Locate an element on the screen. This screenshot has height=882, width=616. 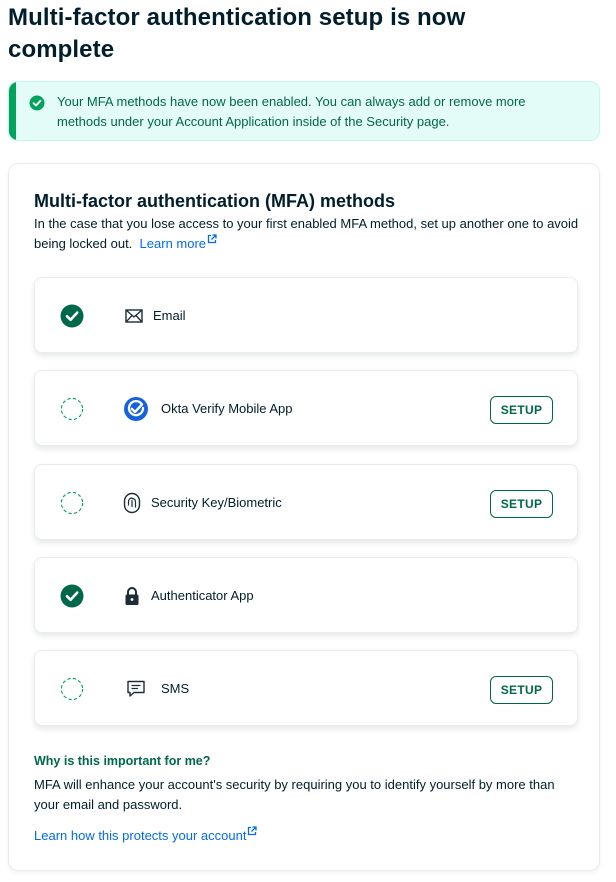
method-row-security-key: Security Key/Biometric SETUP is located at coordinates (306, 502).